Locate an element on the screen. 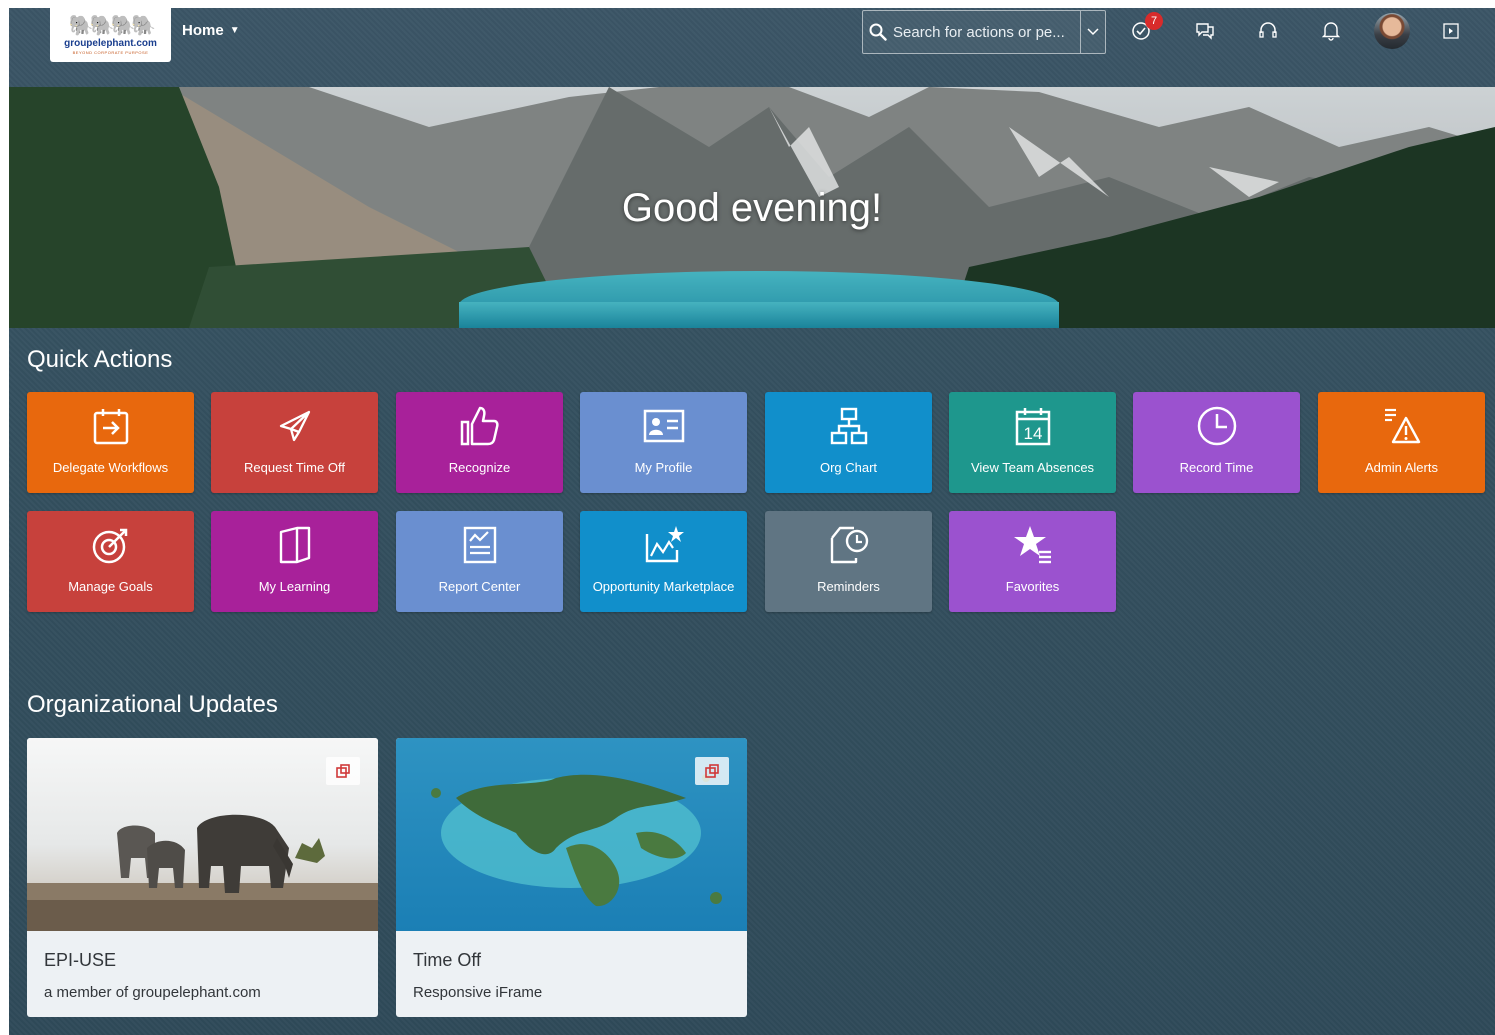  chat-bubbles-icon is located at coordinates (1205, 31).